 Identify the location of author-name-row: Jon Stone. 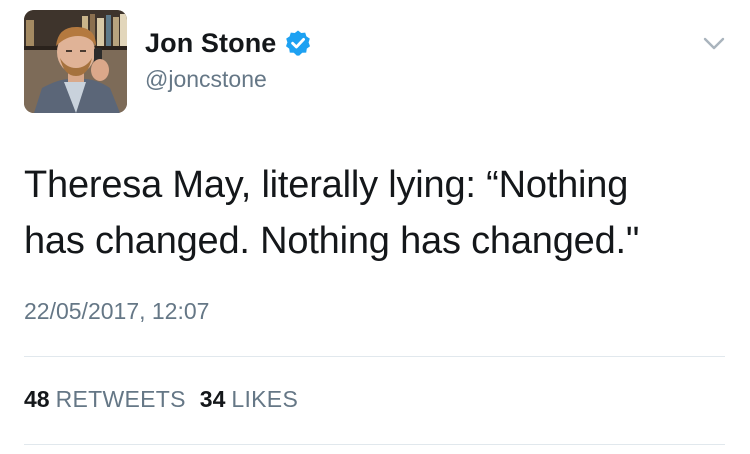
(228, 43).